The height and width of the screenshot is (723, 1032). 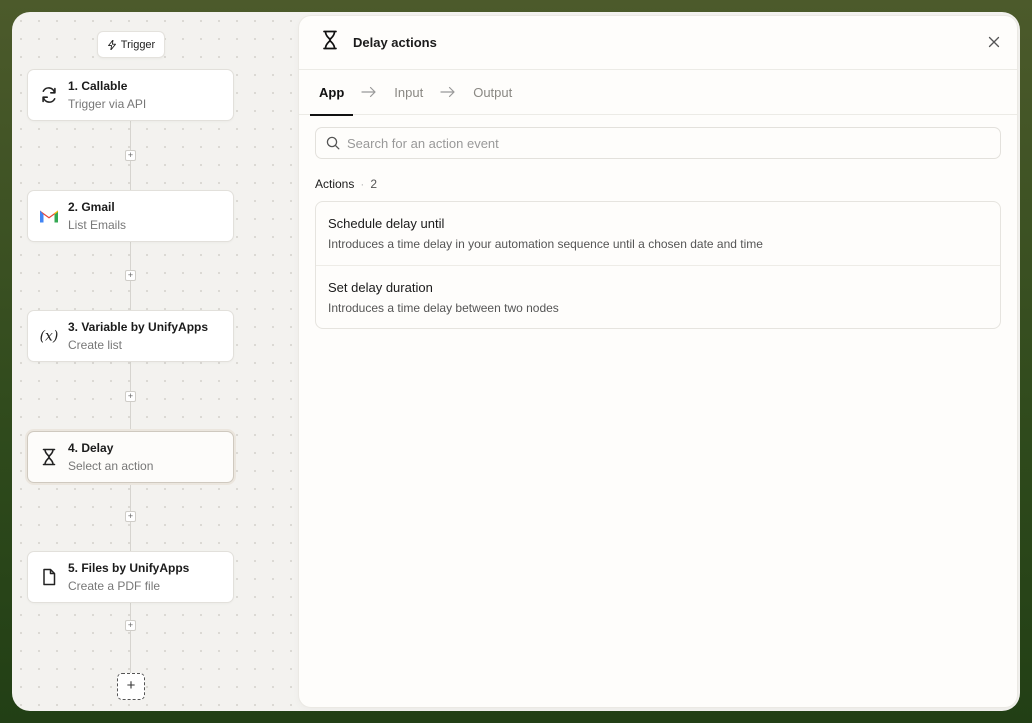 I want to click on node-subtitle: Create list, so click(x=95, y=345).